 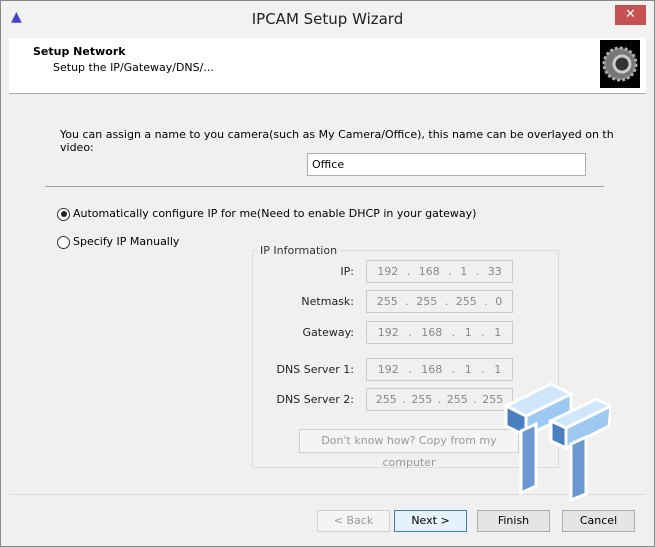 I want to click on camera-name-input, so click(x=446, y=164).